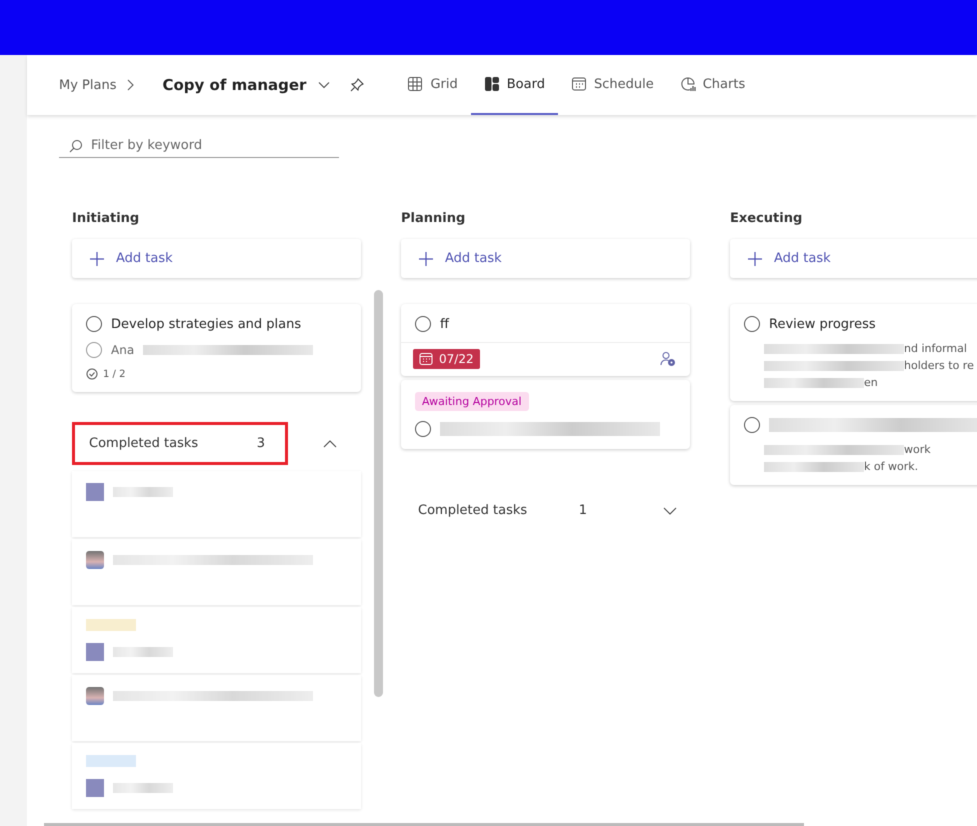  What do you see at coordinates (357, 85) in the screenshot?
I see `pin-icon` at bounding box center [357, 85].